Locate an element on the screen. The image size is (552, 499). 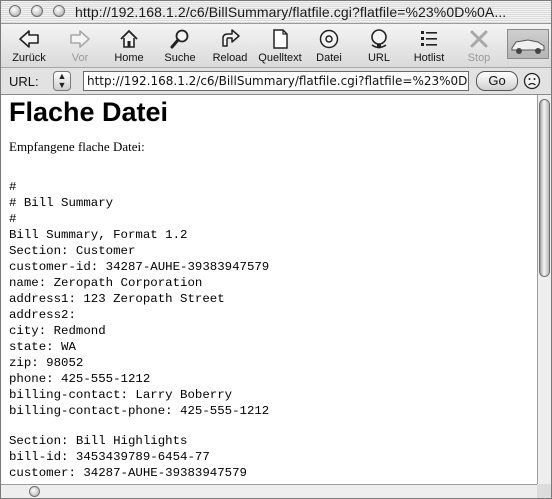
disc-icon is located at coordinates (329, 39).